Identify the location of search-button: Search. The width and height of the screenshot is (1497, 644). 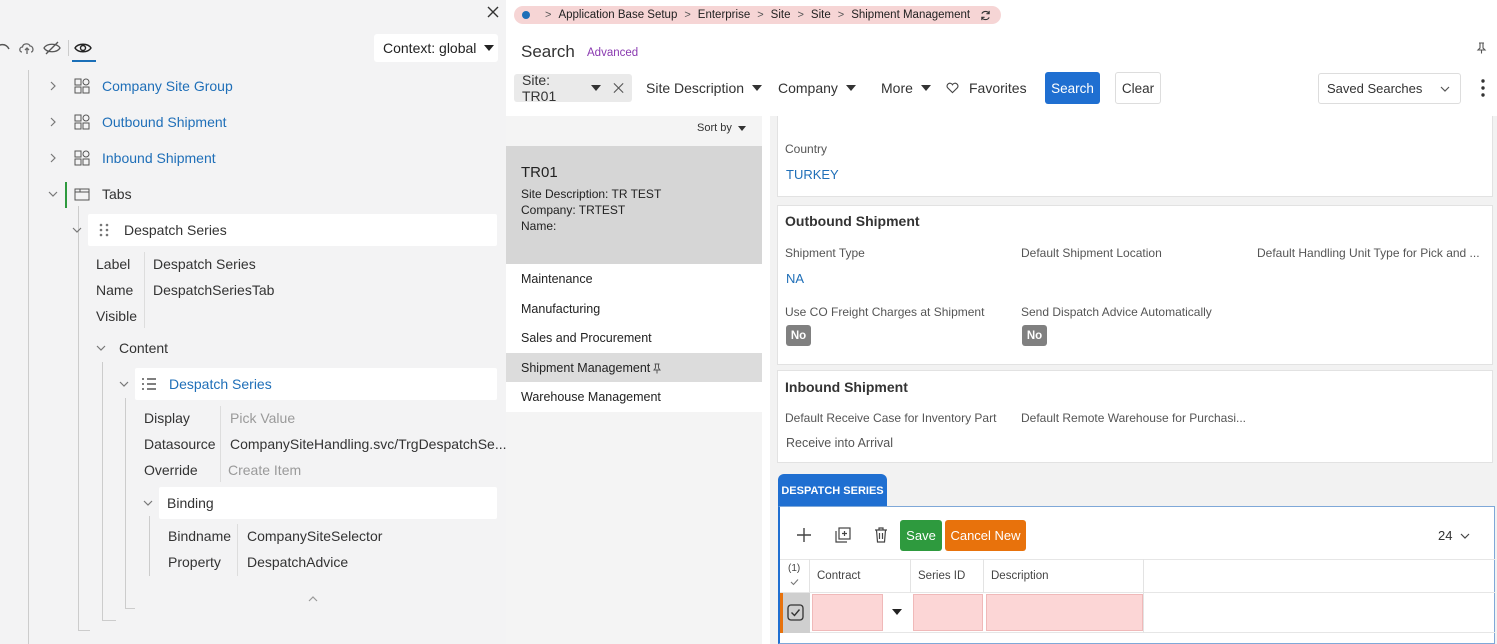
(1072, 88).